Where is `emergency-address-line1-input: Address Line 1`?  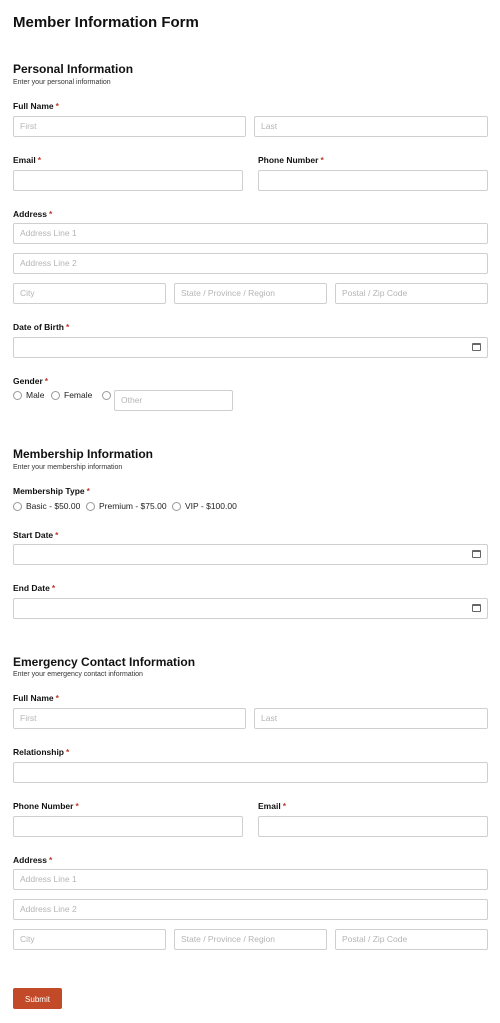 emergency-address-line1-input: Address Line 1 is located at coordinates (250, 879).